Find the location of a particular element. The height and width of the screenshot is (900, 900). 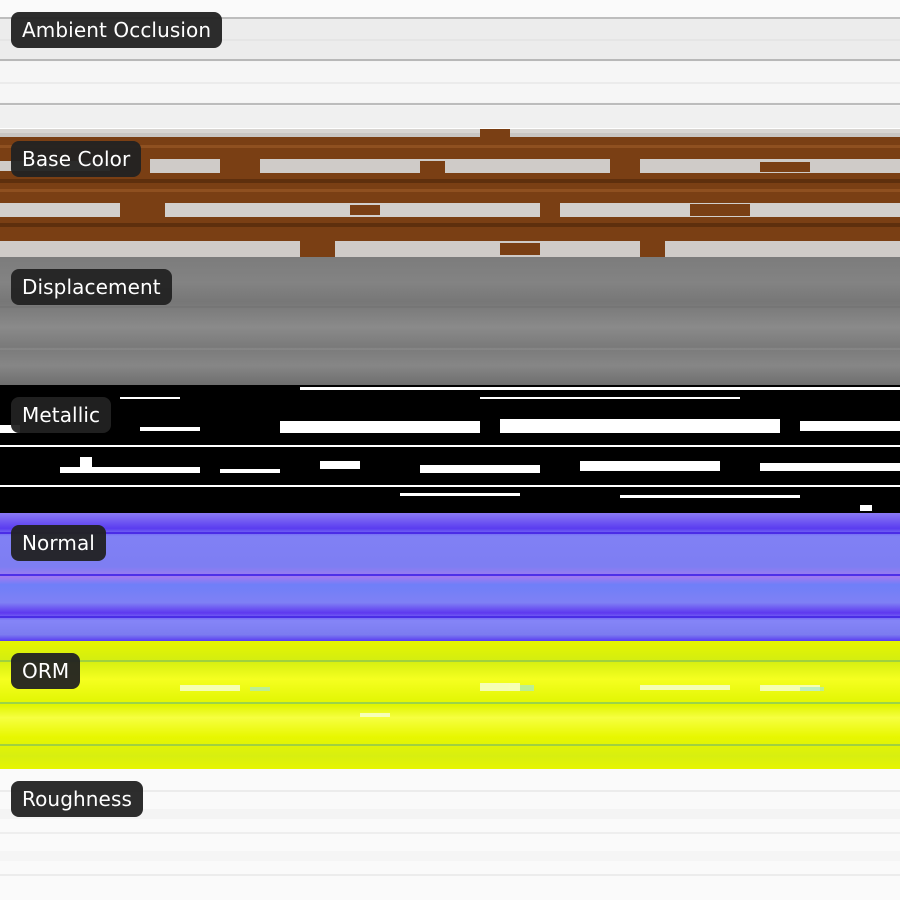

orm-label: ORM is located at coordinates (46, 671).